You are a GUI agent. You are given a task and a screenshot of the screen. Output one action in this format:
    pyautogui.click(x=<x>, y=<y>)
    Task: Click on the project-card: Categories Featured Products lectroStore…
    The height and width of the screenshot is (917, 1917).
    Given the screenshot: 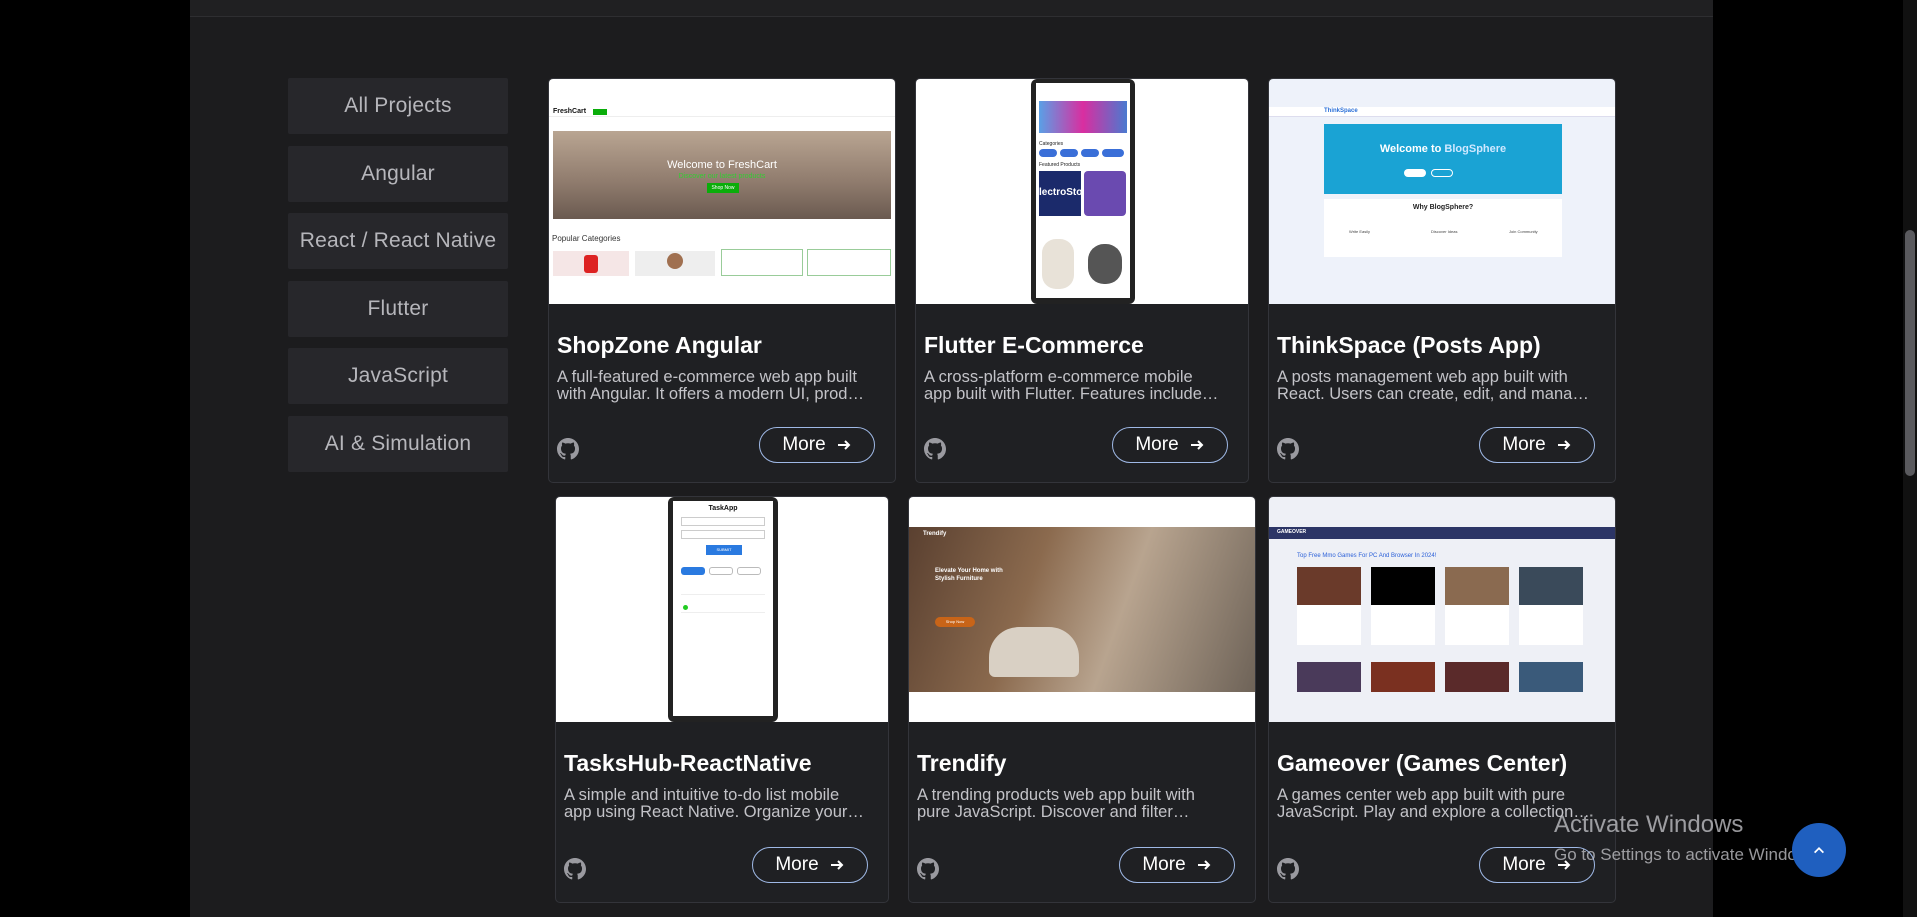 What is the action you would take?
    pyautogui.click(x=1082, y=280)
    